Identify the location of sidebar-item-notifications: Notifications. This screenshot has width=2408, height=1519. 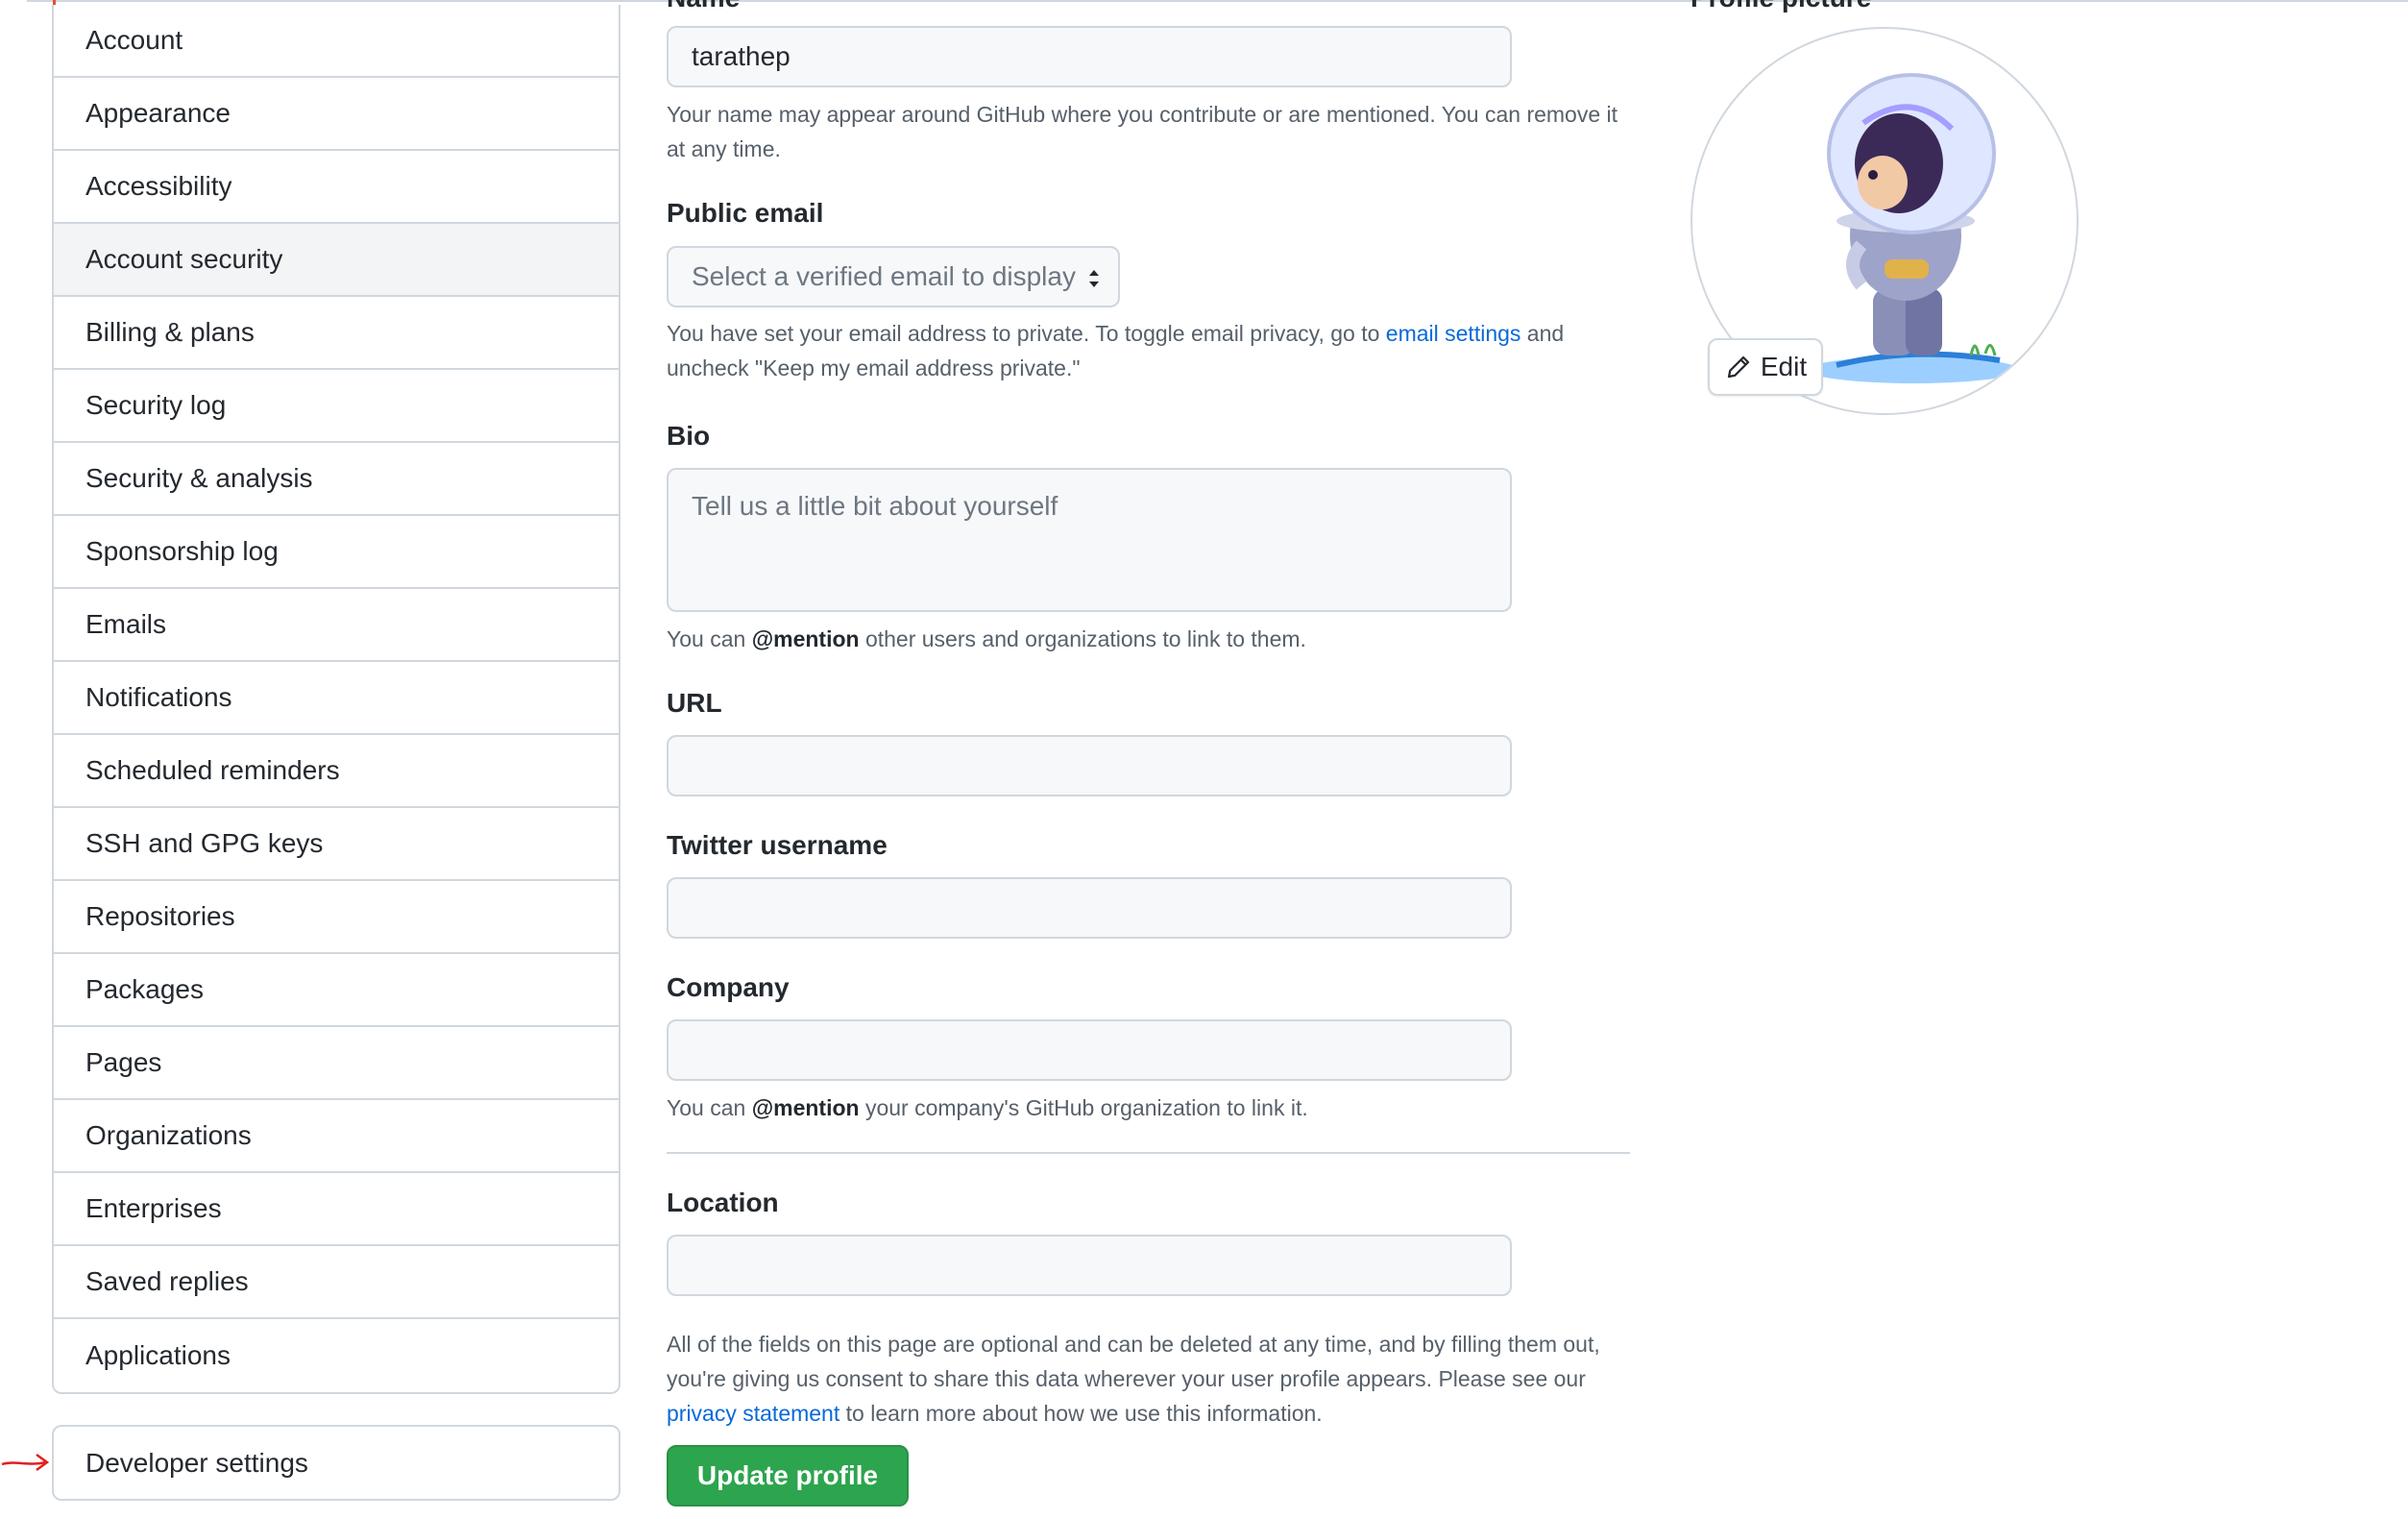
(336, 698).